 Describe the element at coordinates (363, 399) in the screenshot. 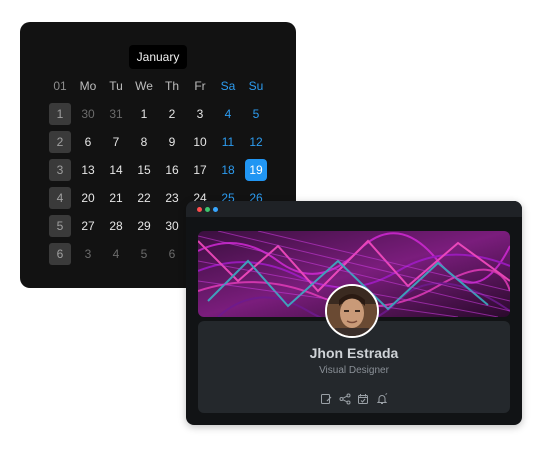

I see `calendar-check-icon` at that location.